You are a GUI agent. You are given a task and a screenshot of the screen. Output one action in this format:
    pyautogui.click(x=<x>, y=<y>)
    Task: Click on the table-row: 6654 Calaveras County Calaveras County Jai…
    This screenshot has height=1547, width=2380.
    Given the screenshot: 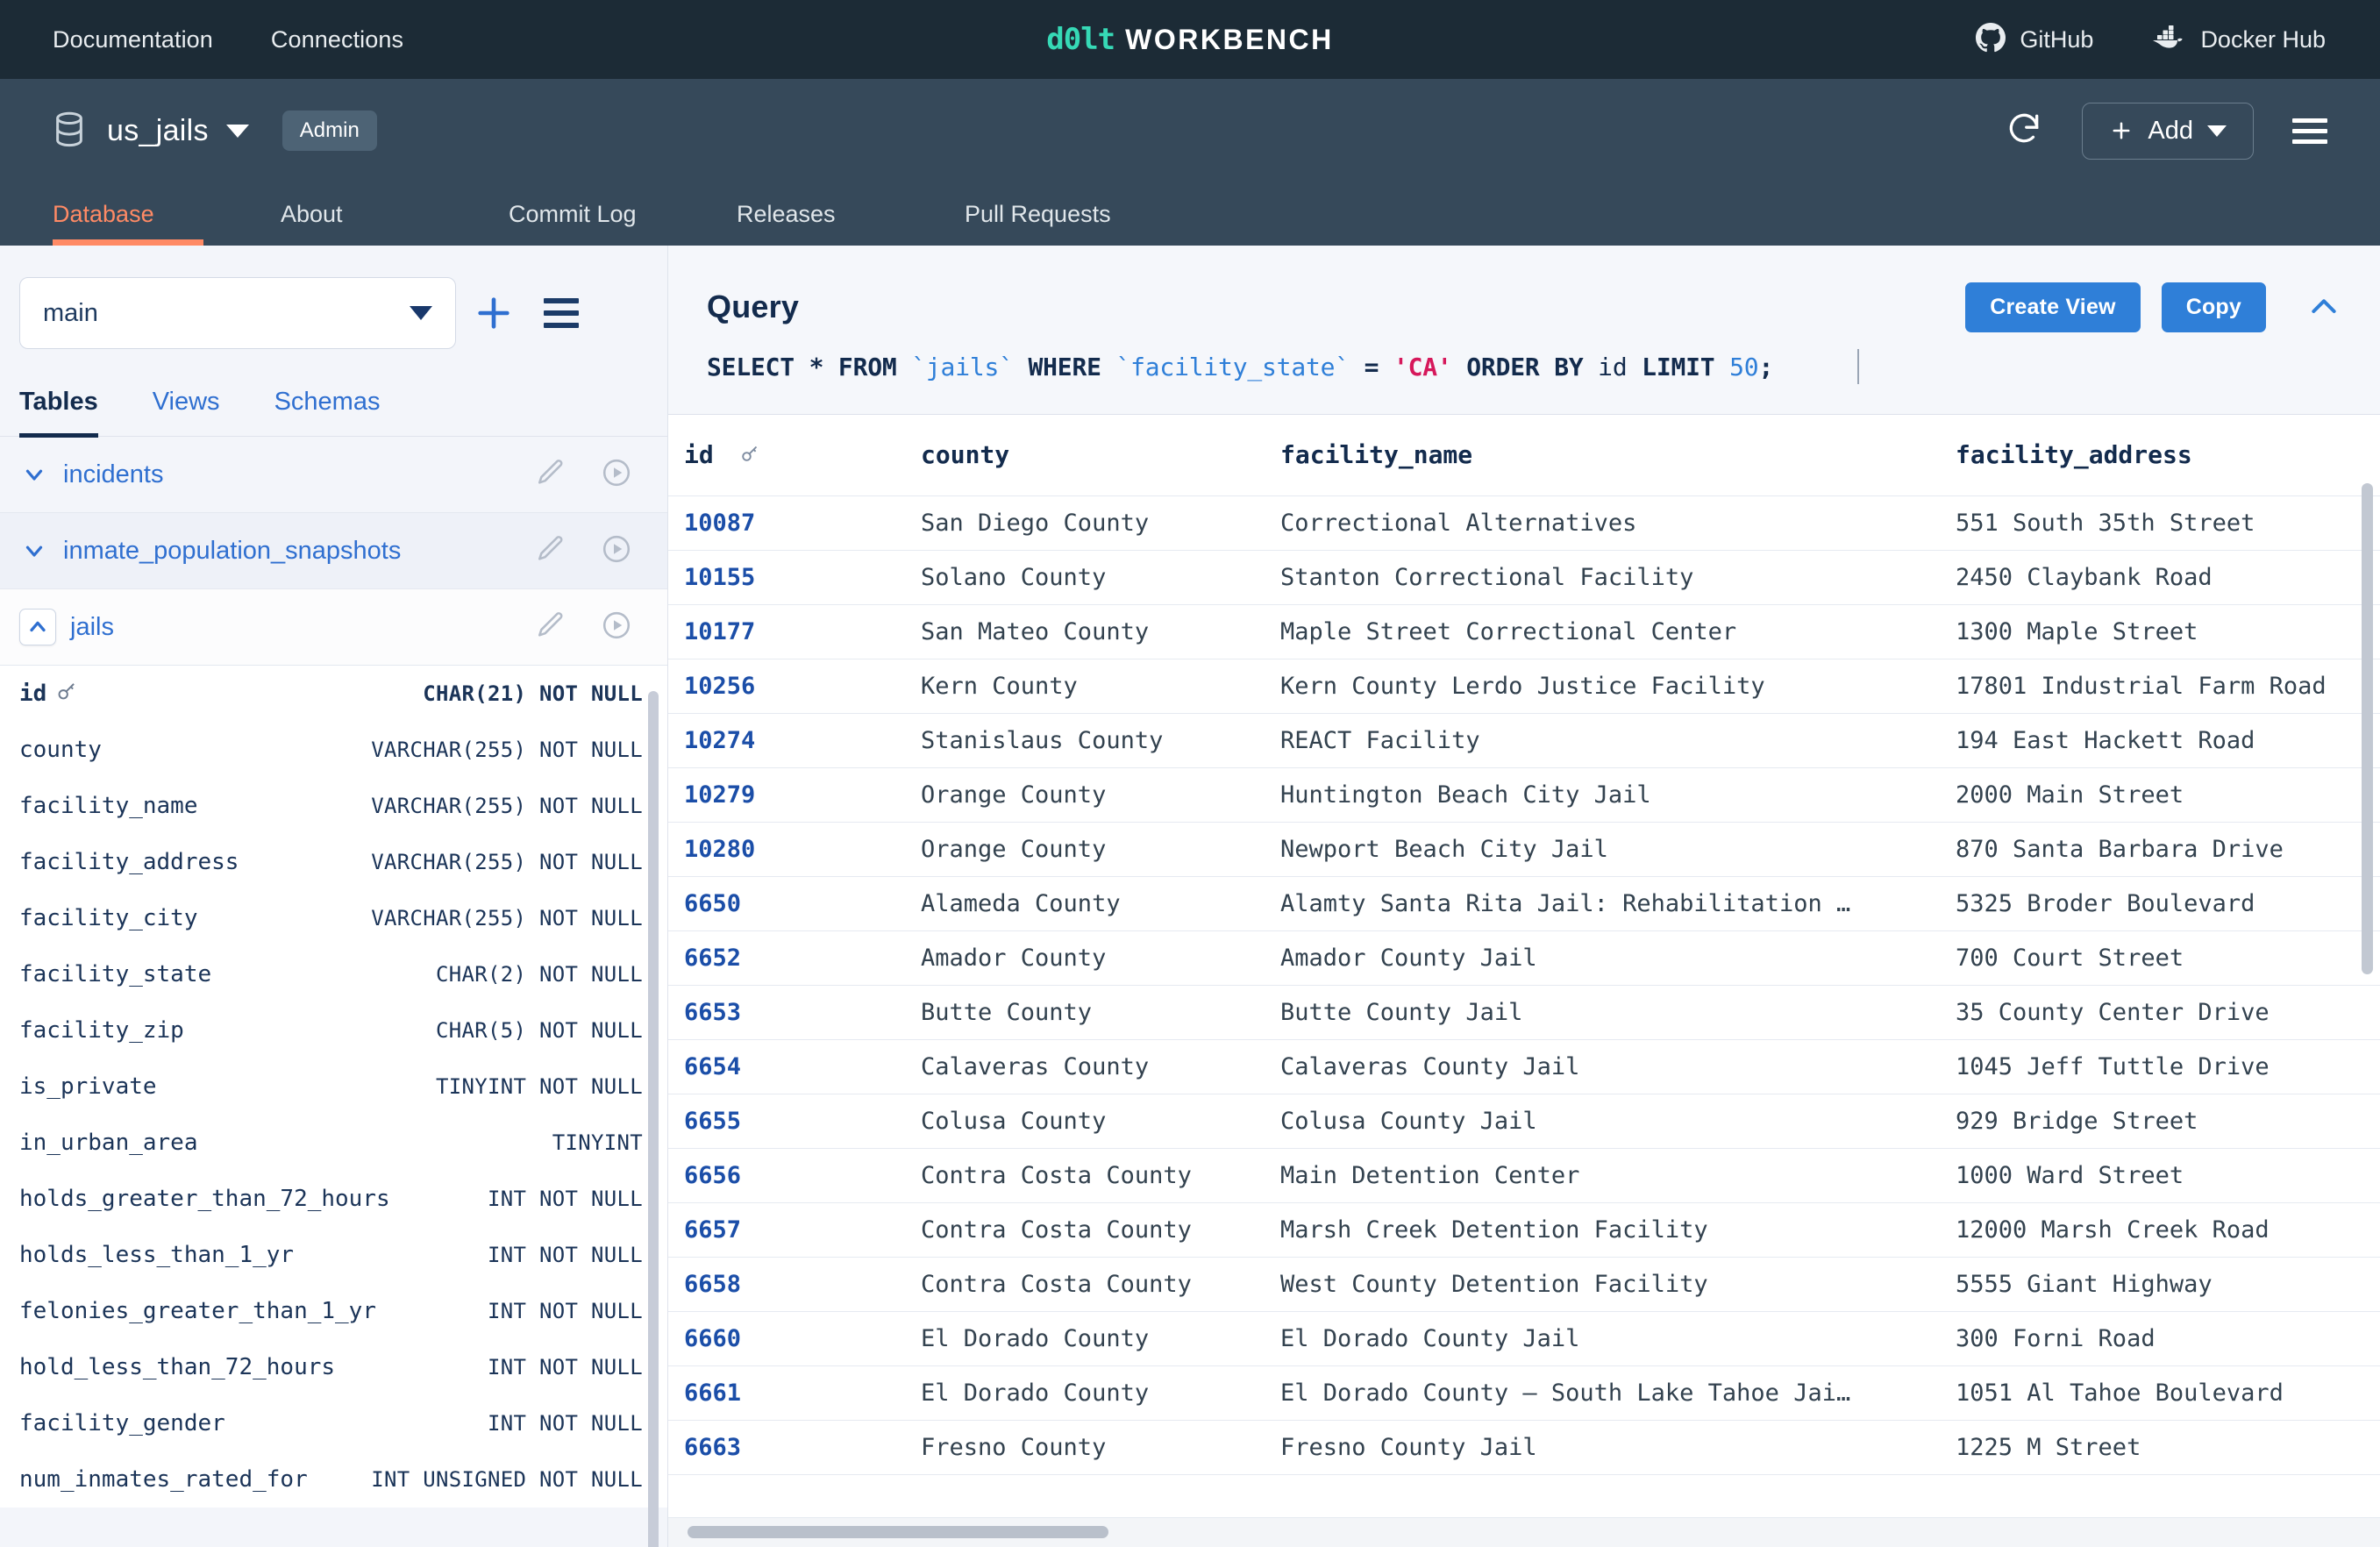 What is the action you would take?
    pyautogui.click(x=1524, y=1066)
    